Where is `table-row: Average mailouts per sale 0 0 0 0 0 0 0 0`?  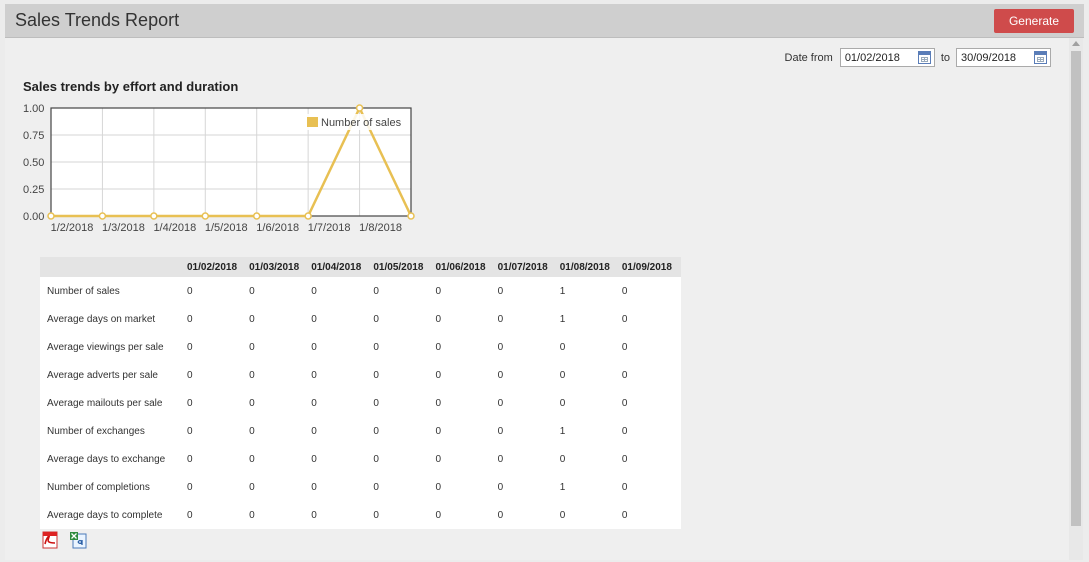
table-row: Average mailouts per sale 0 0 0 0 0 0 0 0 is located at coordinates (360, 403).